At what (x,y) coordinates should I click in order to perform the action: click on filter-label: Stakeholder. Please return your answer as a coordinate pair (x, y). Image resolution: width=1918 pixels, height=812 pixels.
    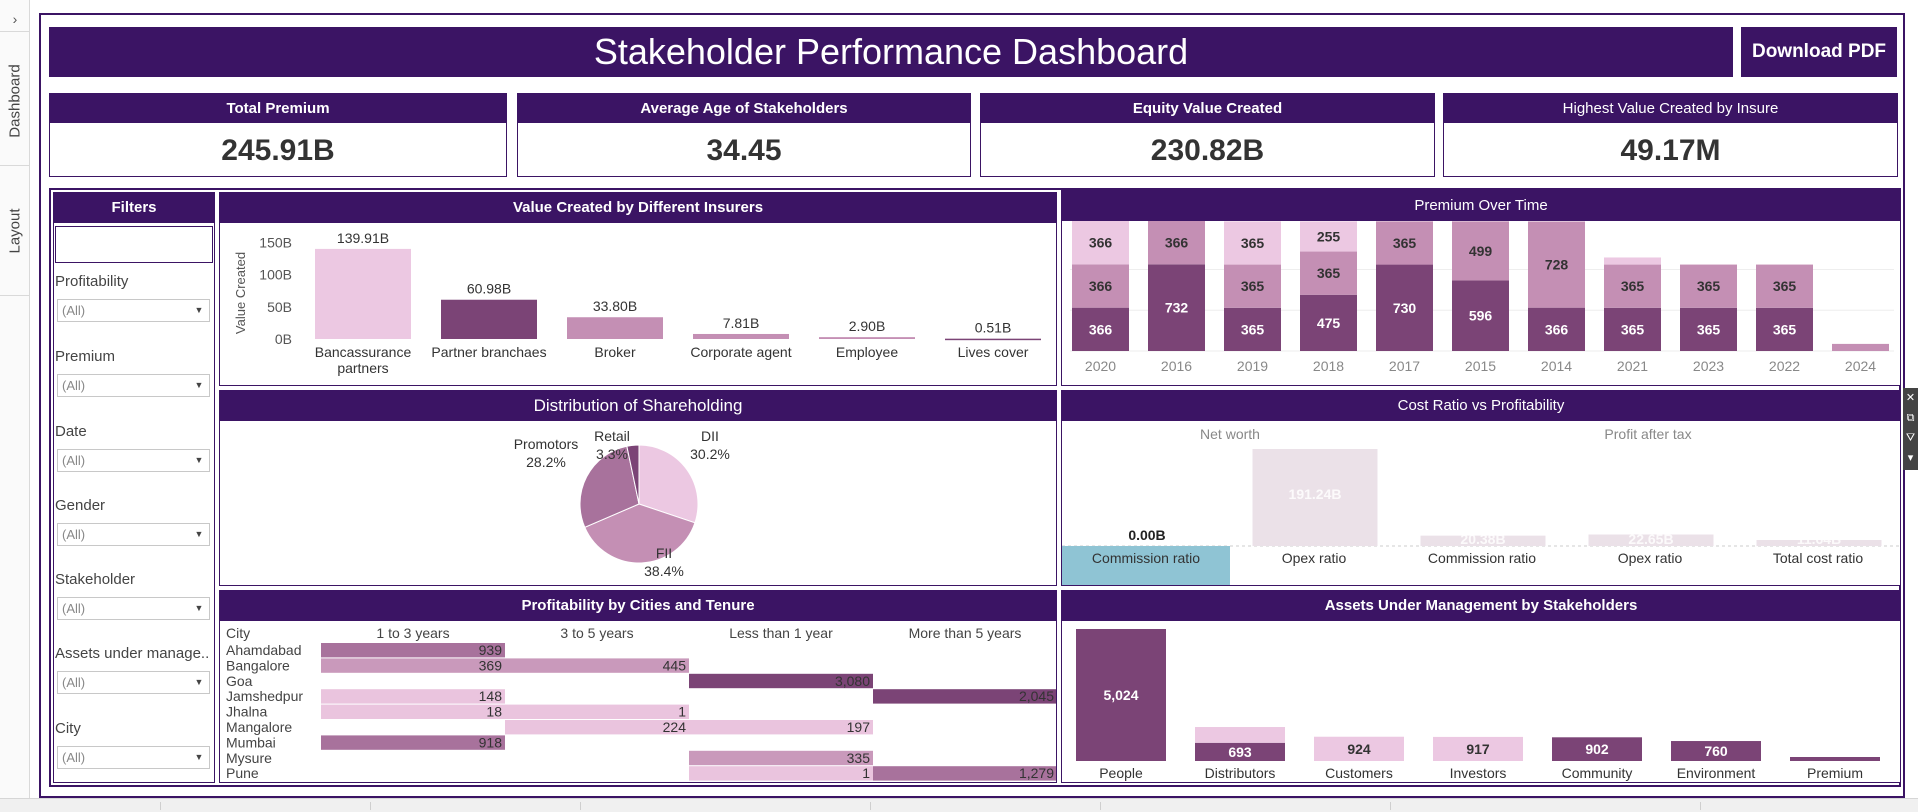
    Looking at the image, I should click on (95, 579).